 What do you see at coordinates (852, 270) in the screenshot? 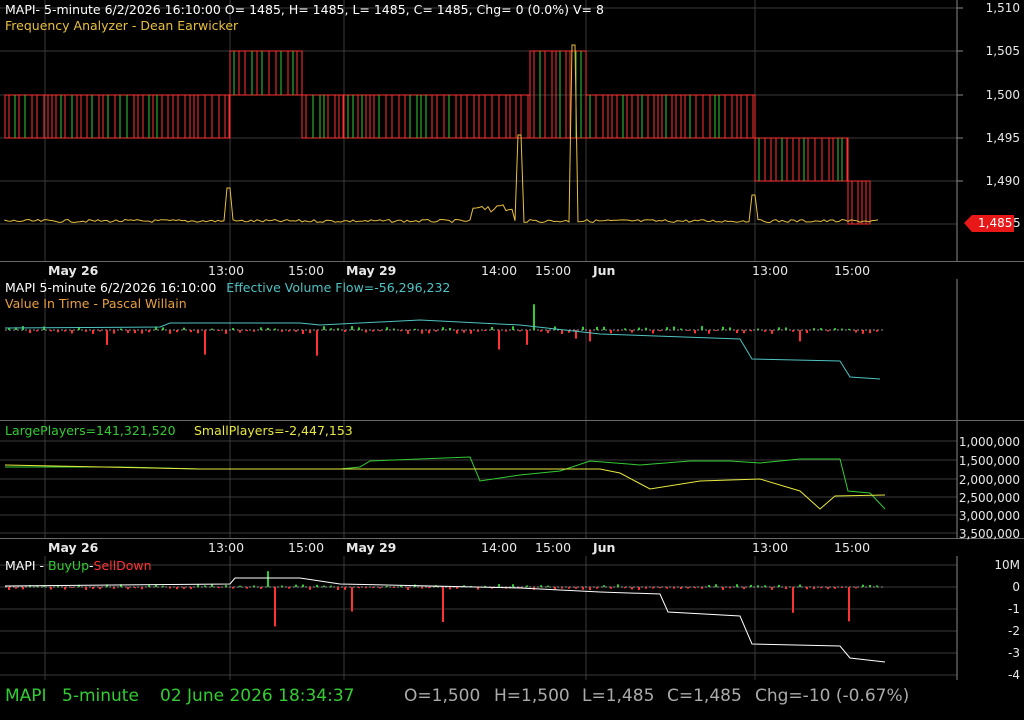
I see `time-label-1500c: 15:00` at bounding box center [852, 270].